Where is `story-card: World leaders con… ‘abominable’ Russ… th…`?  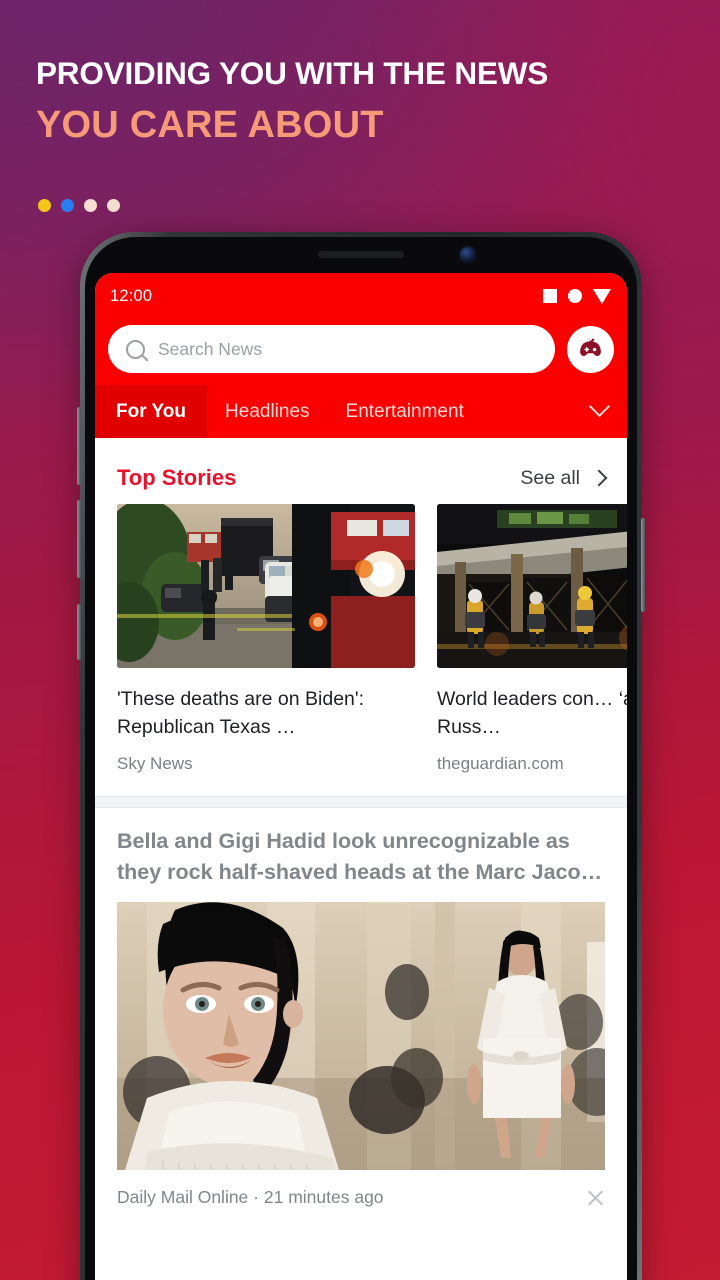 story-card: World leaders con… ‘abominable’ Russ… th… is located at coordinates (532, 639).